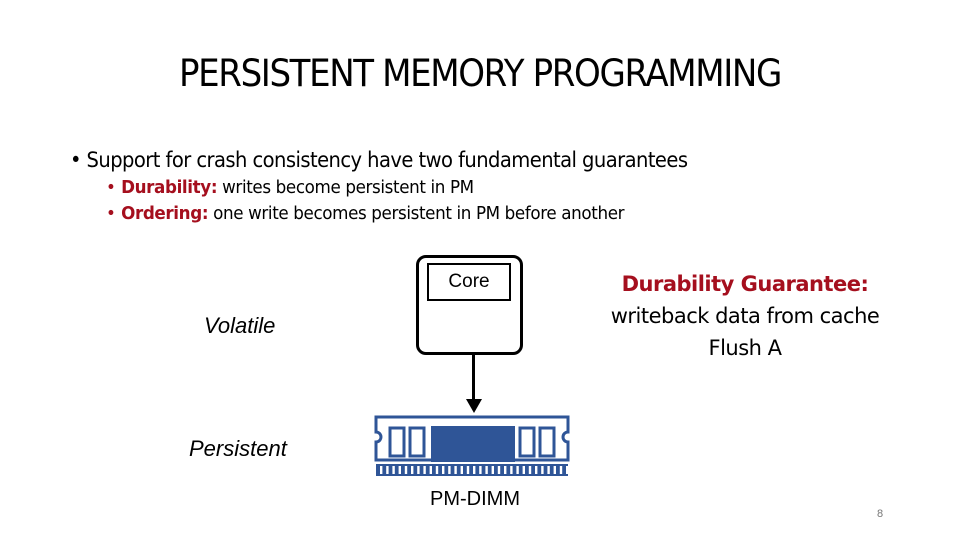 The width and height of the screenshot is (960, 540). Describe the element at coordinates (475, 499) in the screenshot. I see `dimm-label: PM-DIMM` at that location.